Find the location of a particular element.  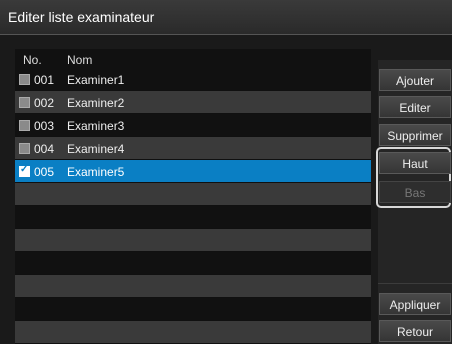

column-header-name: Nom is located at coordinates (80, 60).